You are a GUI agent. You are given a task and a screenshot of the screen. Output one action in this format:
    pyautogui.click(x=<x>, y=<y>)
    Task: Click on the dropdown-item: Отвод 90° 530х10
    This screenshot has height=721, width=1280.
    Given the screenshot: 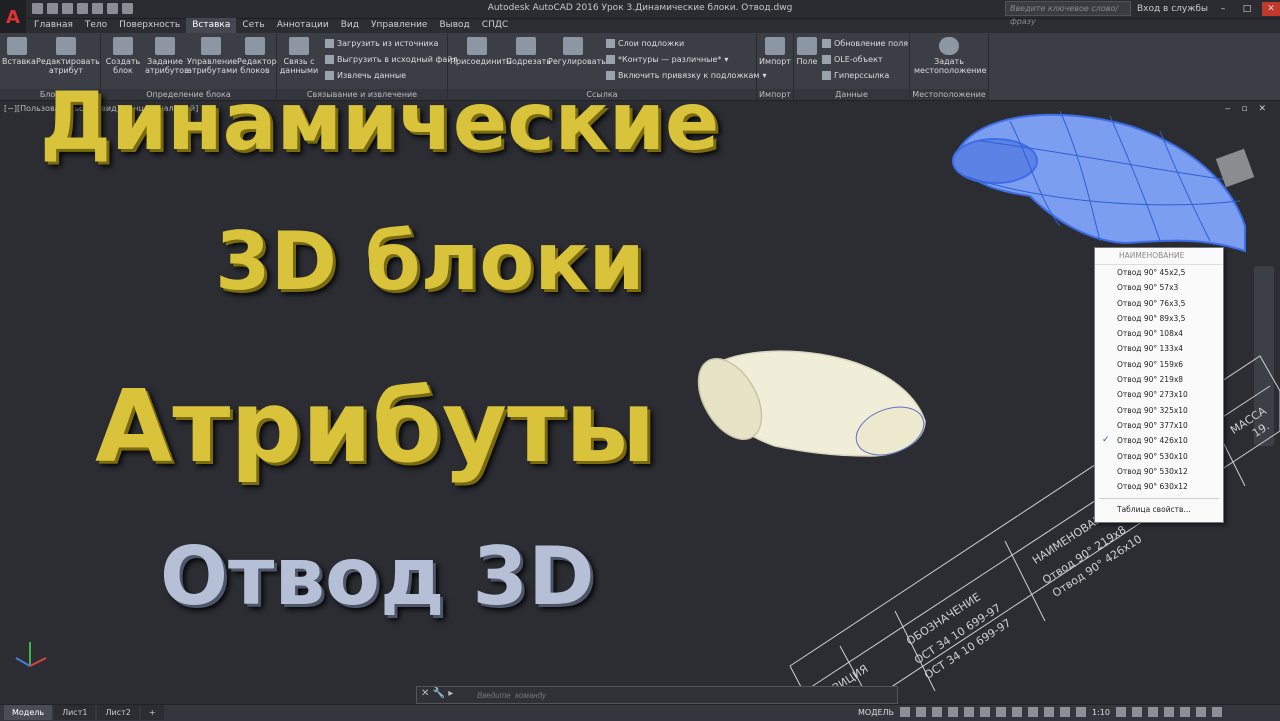 What is the action you would take?
    pyautogui.click(x=1159, y=456)
    